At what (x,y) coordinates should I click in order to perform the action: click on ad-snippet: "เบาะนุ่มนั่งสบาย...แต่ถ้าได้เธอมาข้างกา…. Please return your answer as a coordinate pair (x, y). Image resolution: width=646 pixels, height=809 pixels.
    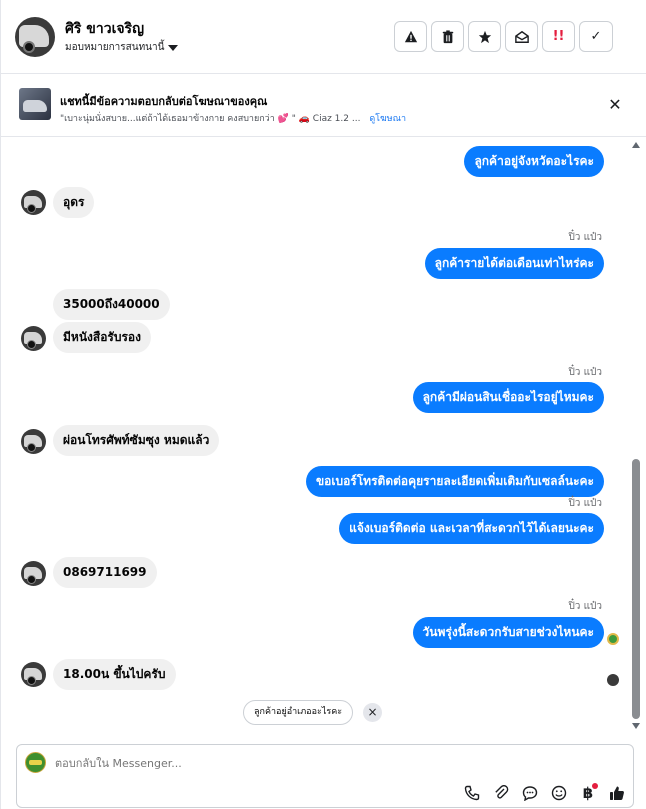
    Looking at the image, I should click on (210, 119).